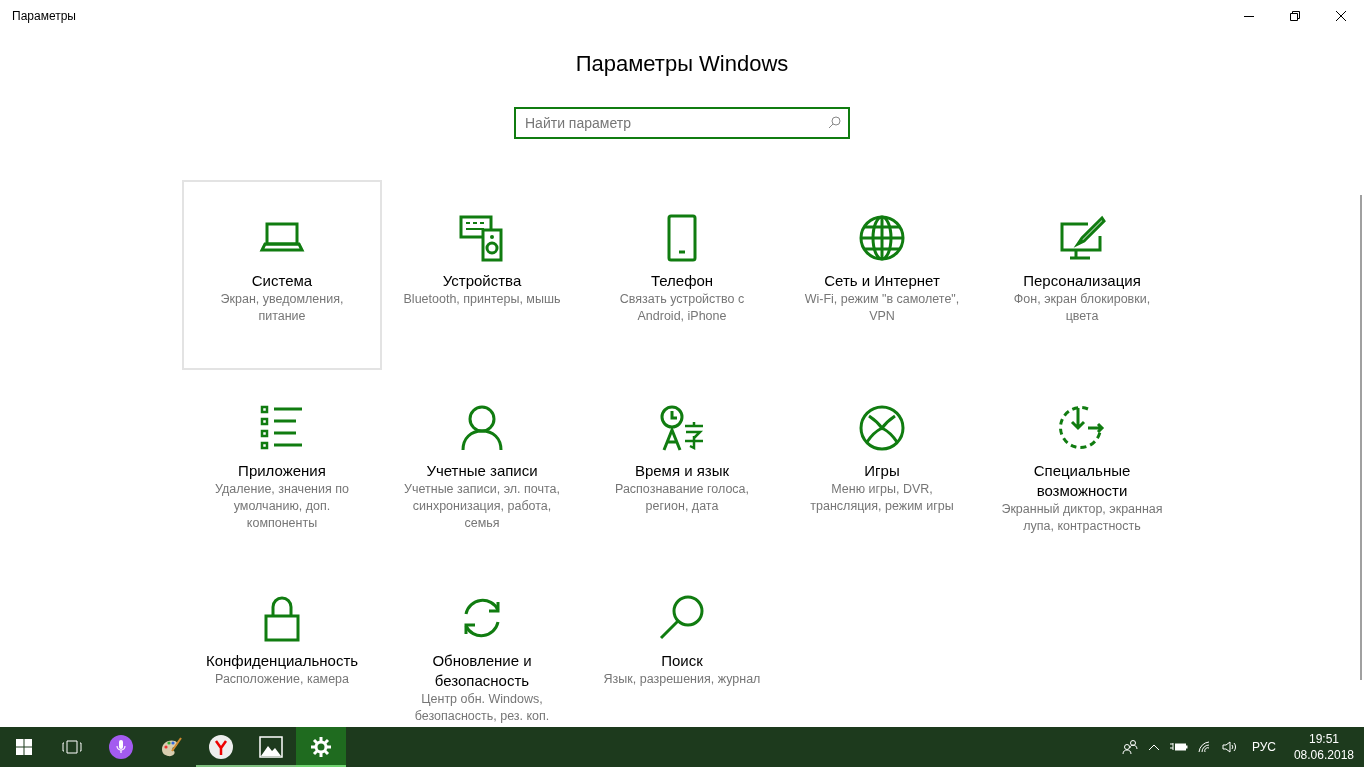 The width and height of the screenshot is (1364, 767). What do you see at coordinates (282, 661) in the screenshot?
I see `tile-title: Конфиденциальность` at bounding box center [282, 661].